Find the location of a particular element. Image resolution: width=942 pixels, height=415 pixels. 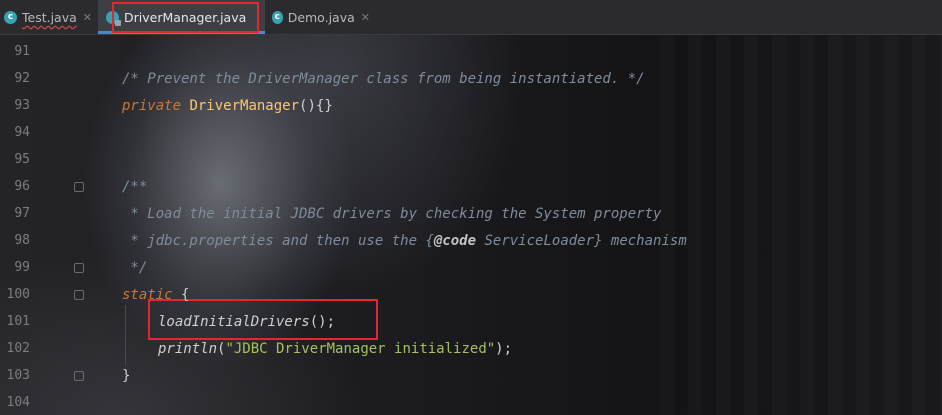

tab-label: Demo.java is located at coordinates (321, 17).